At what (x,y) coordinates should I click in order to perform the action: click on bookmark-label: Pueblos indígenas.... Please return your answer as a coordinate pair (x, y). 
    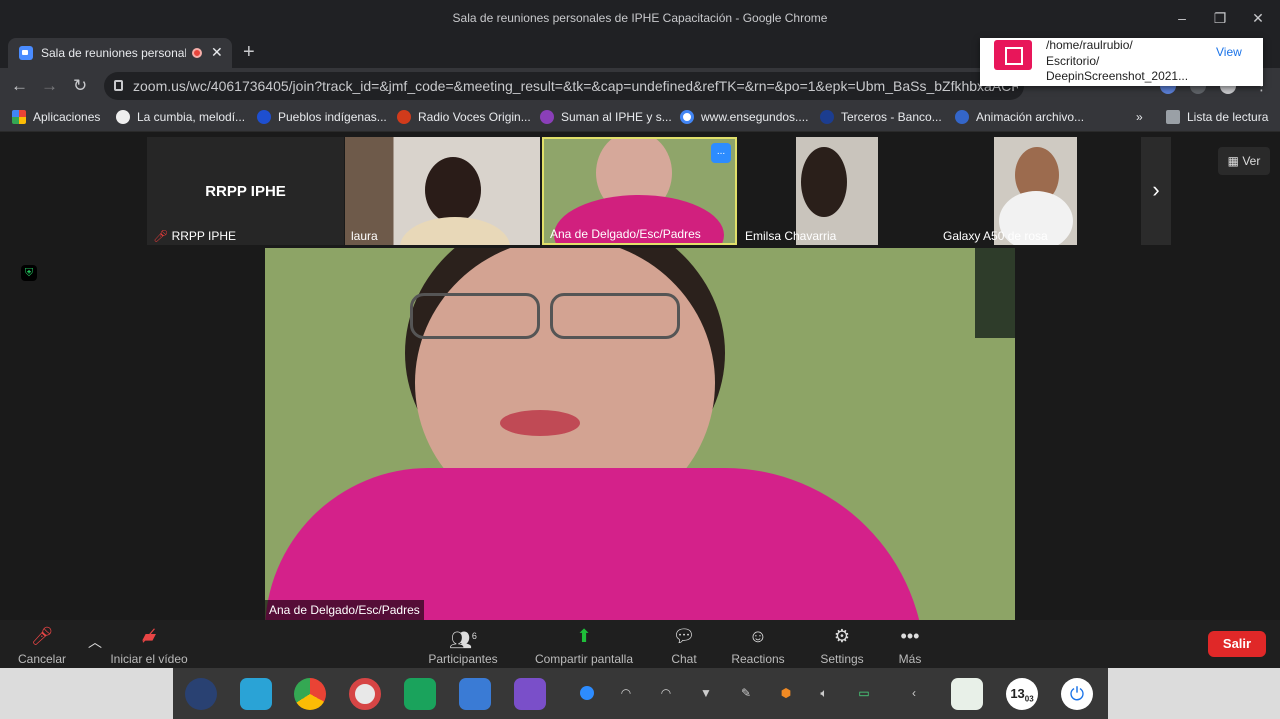
    Looking at the image, I should click on (332, 117).